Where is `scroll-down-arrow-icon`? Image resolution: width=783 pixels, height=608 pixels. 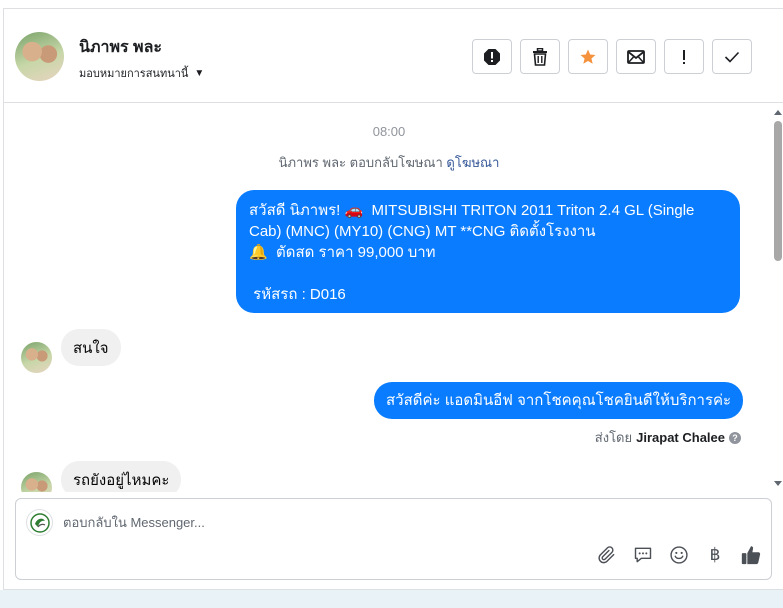 scroll-down-arrow-icon is located at coordinates (778, 483).